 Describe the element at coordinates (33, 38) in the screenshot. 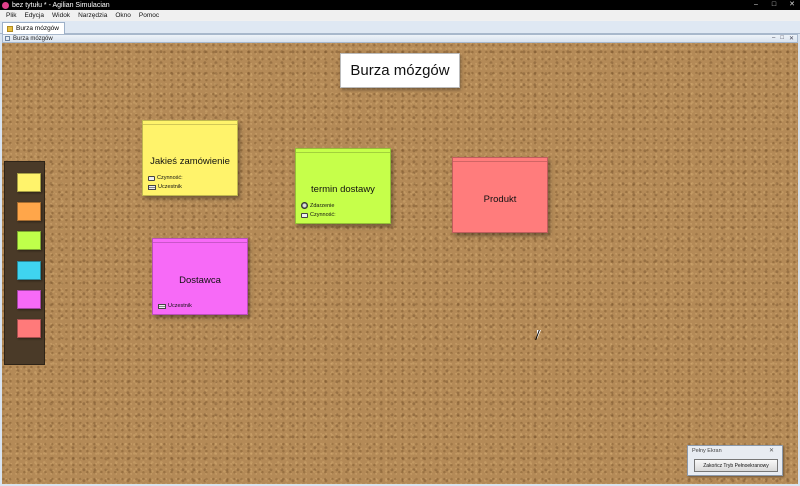

I see `frame-title: Burza mózgów` at that location.